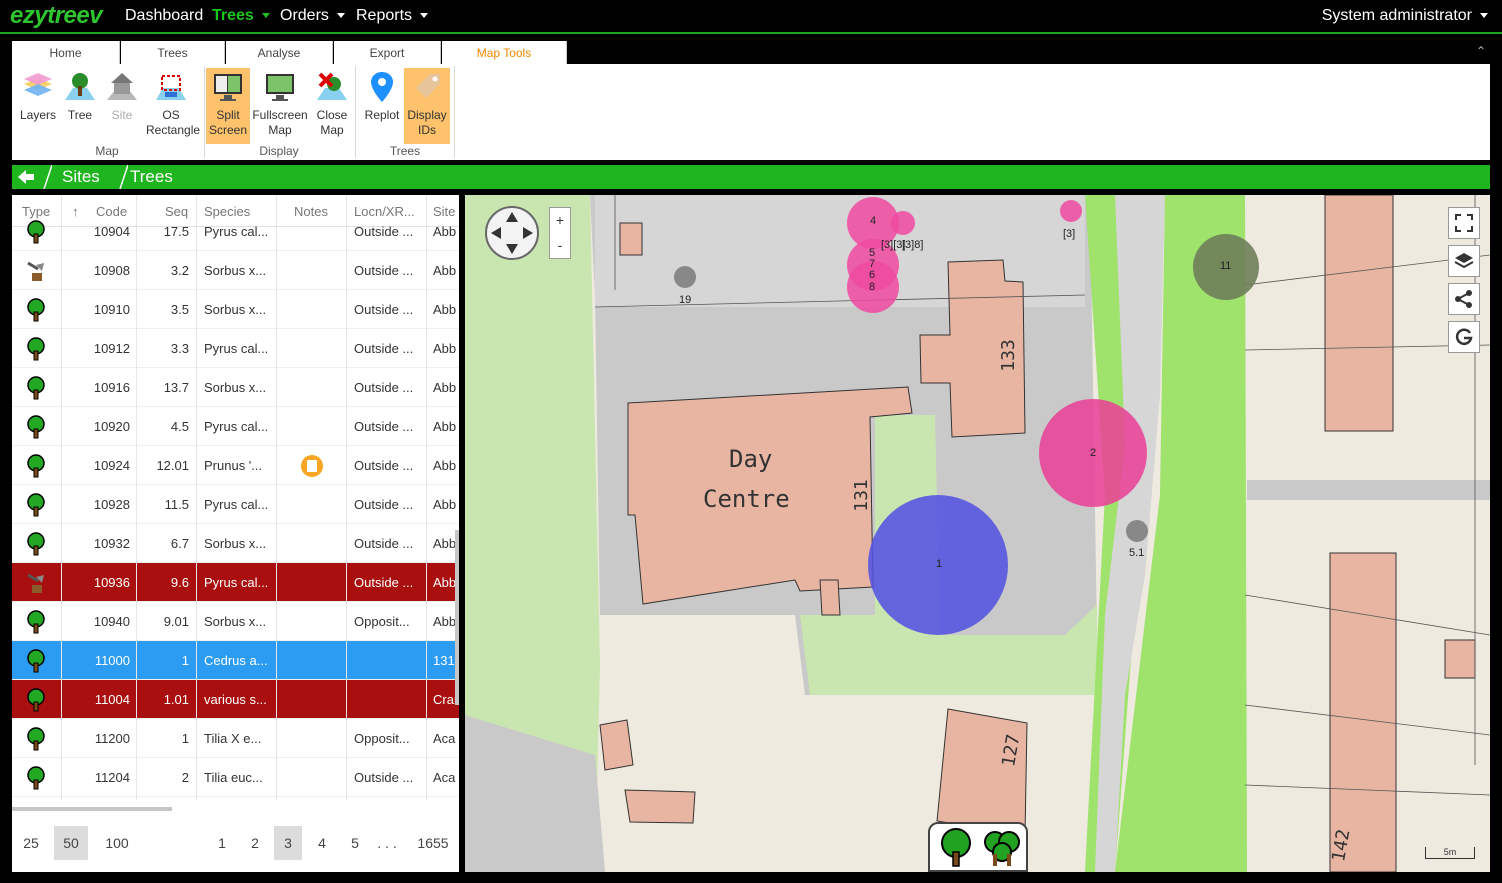  What do you see at coordinates (387, 53) in the screenshot?
I see `tab-export: Export` at bounding box center [387, 53].